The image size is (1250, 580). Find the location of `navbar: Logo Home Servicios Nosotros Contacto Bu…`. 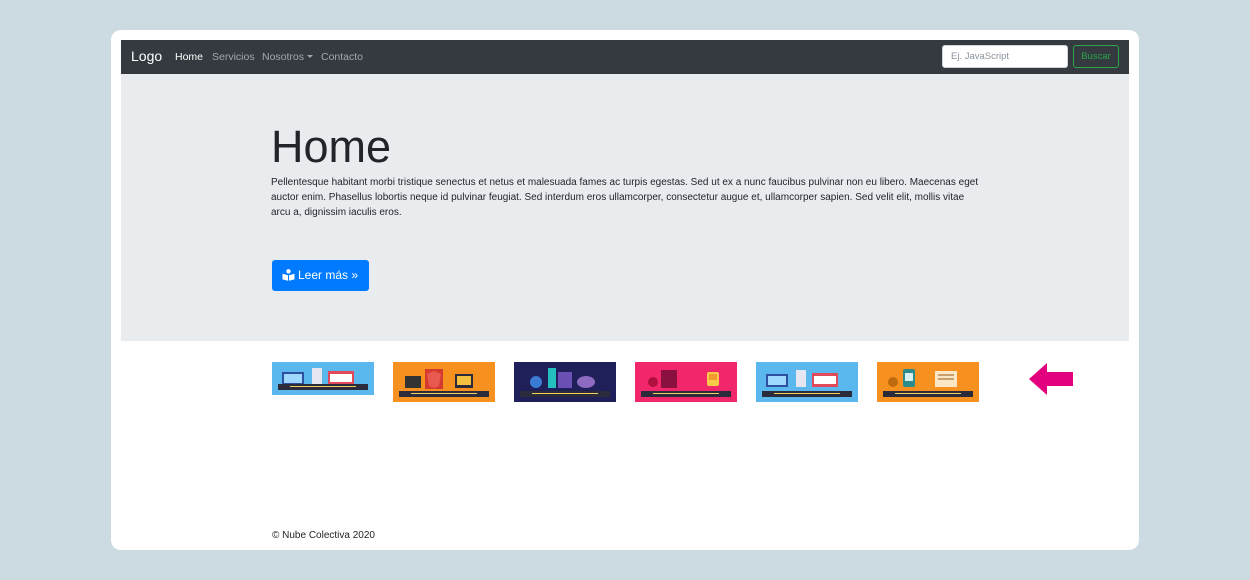

navbar: Logo Home Servicios Nosotros Contacto Bu… is located at coordinates (625, 57).